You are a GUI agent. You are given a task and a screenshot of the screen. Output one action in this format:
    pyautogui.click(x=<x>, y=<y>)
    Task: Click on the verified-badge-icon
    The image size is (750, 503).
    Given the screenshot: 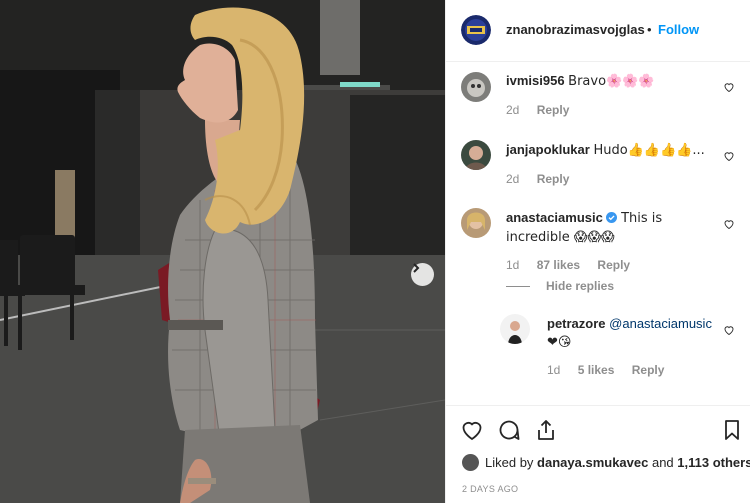 What is the action you would take?
    pyautogui.click(x=612, y=217)
    